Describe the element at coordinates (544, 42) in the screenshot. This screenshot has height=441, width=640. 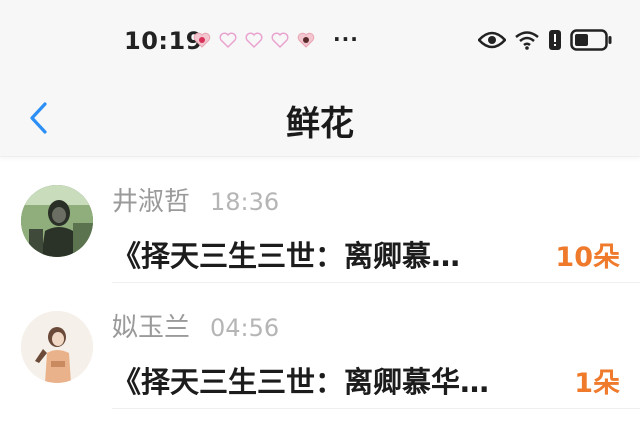
I see `system-icons` at that location.